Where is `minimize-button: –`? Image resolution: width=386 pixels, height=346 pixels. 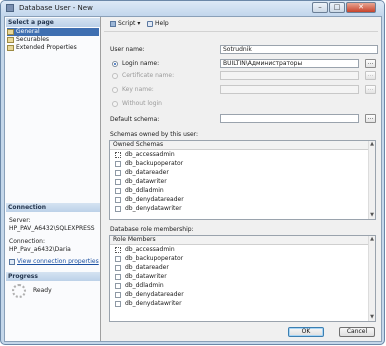
minimize-button: – is located at coordinates (320, 7).